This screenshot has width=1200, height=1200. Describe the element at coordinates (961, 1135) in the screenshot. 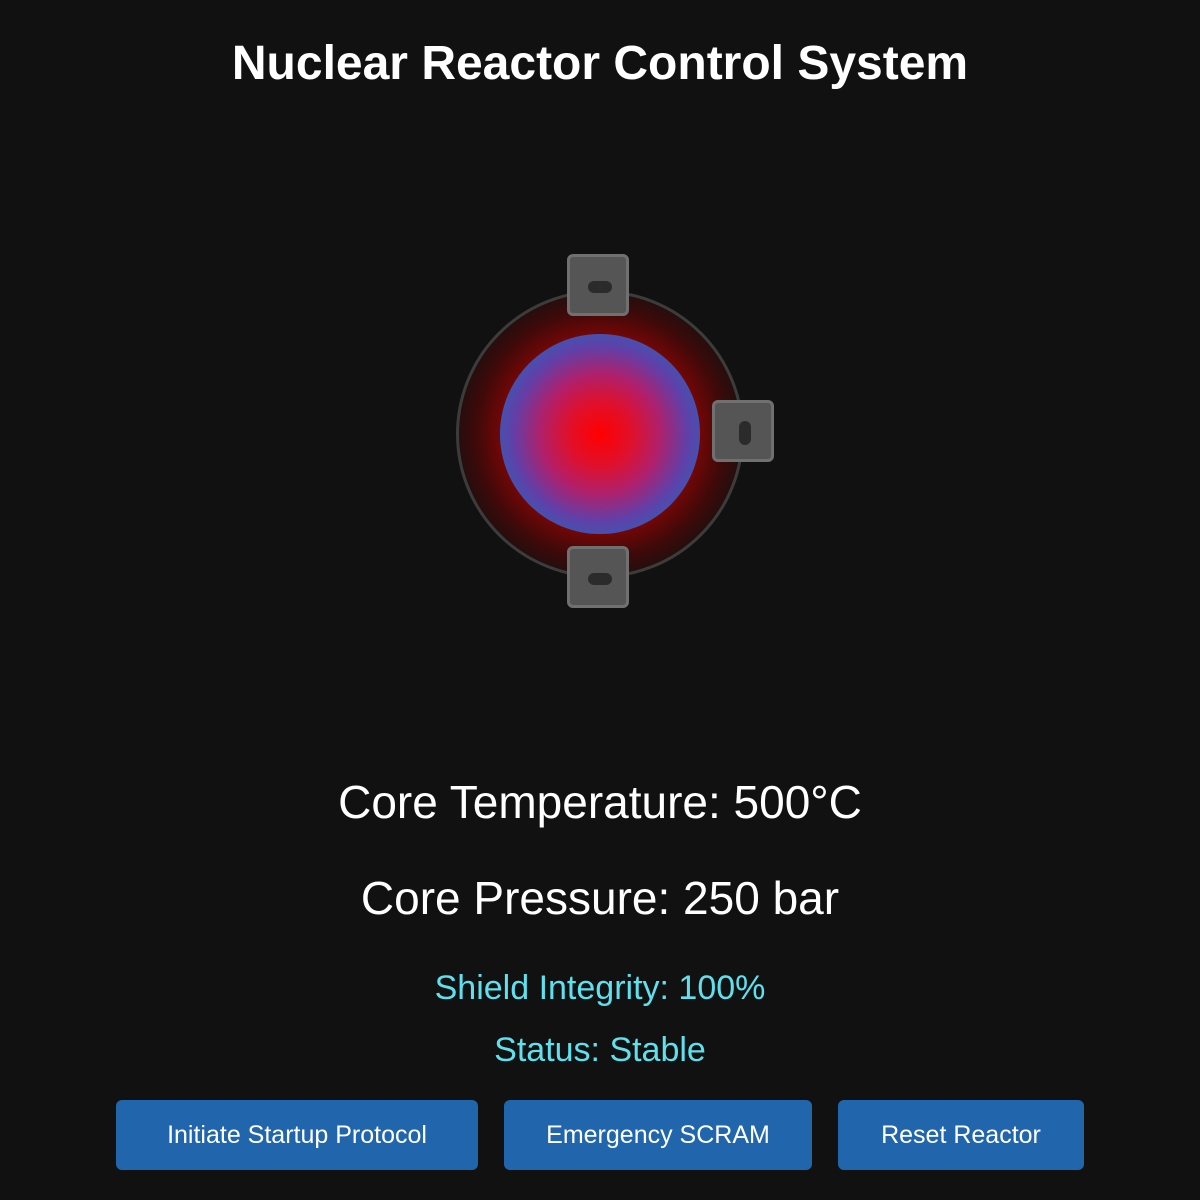

I see `reset-reactor-button: Reset Reactor` at that location.